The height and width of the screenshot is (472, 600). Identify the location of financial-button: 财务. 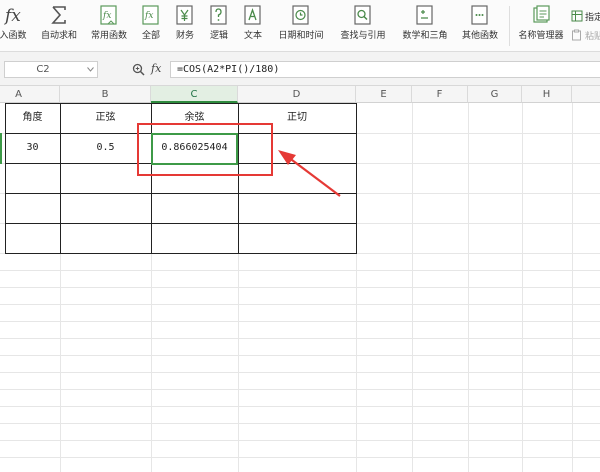
(185, 26).